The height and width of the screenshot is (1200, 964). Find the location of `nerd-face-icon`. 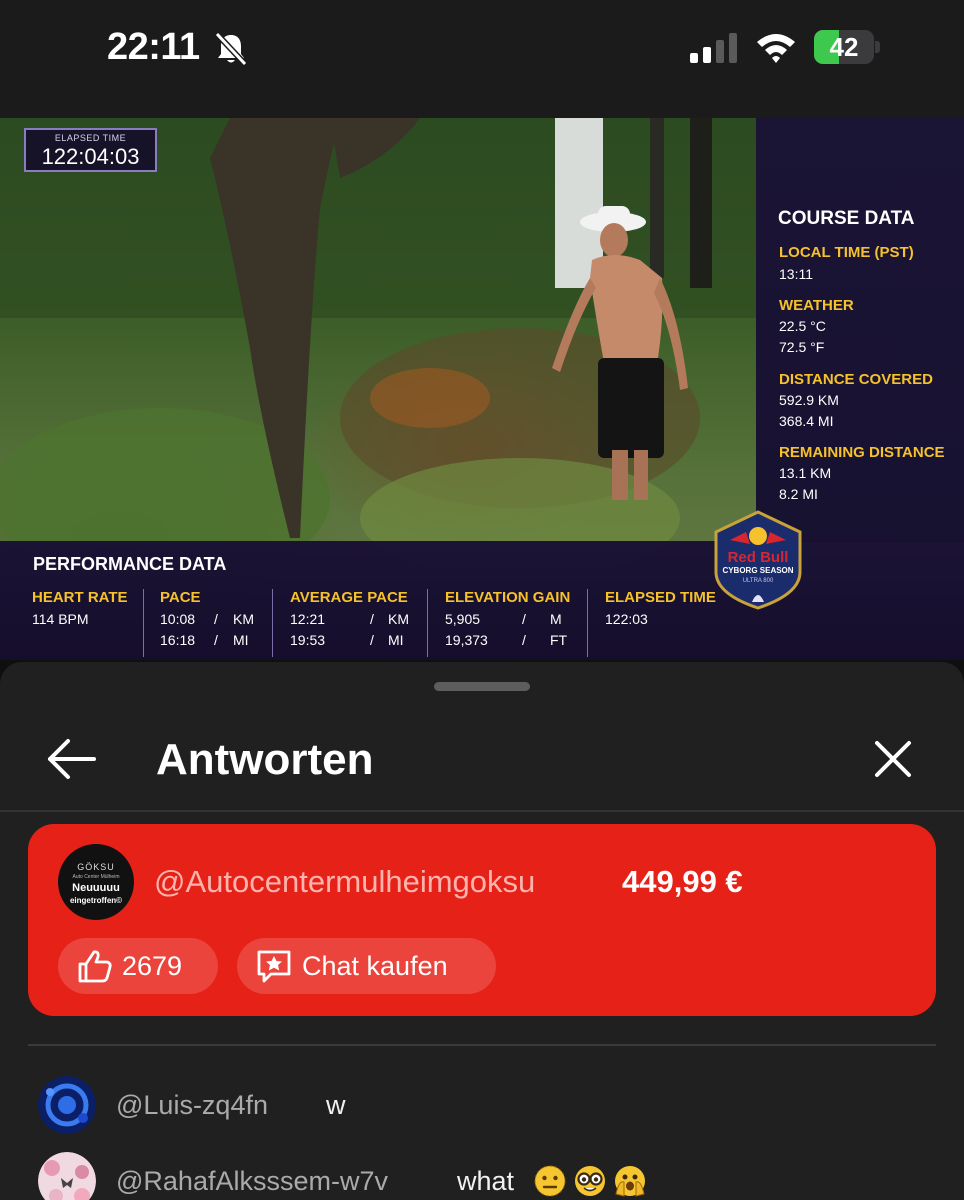

nerd-face-icon is located at coordinates (590, 1181).